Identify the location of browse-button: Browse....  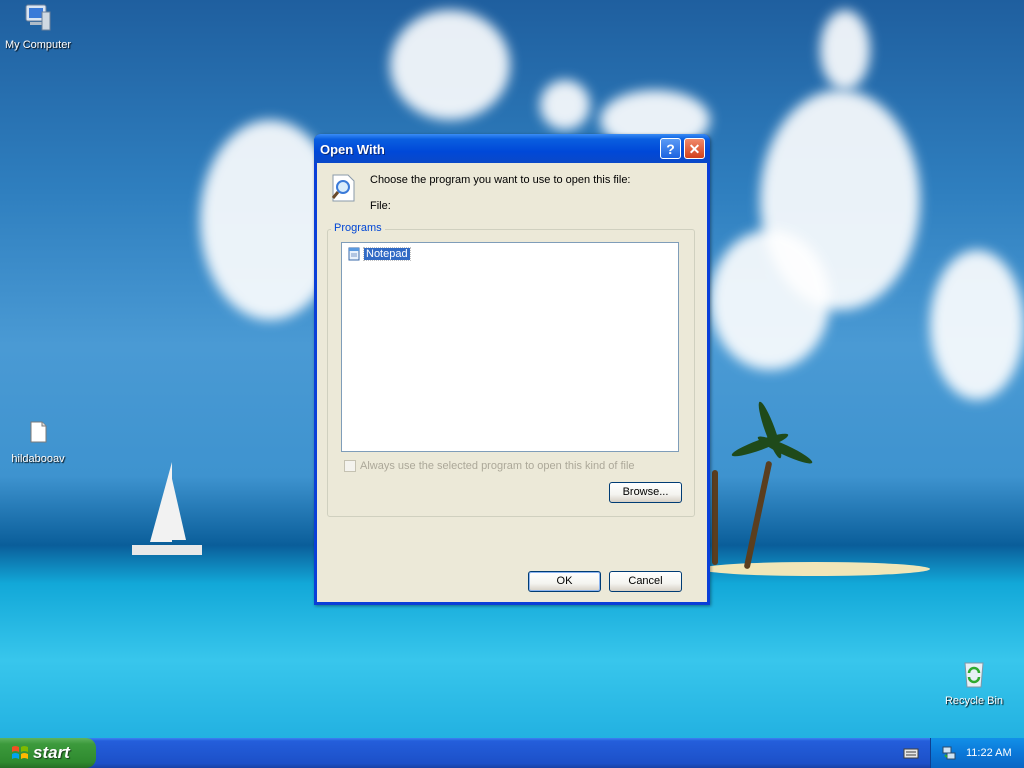
(645, 492).